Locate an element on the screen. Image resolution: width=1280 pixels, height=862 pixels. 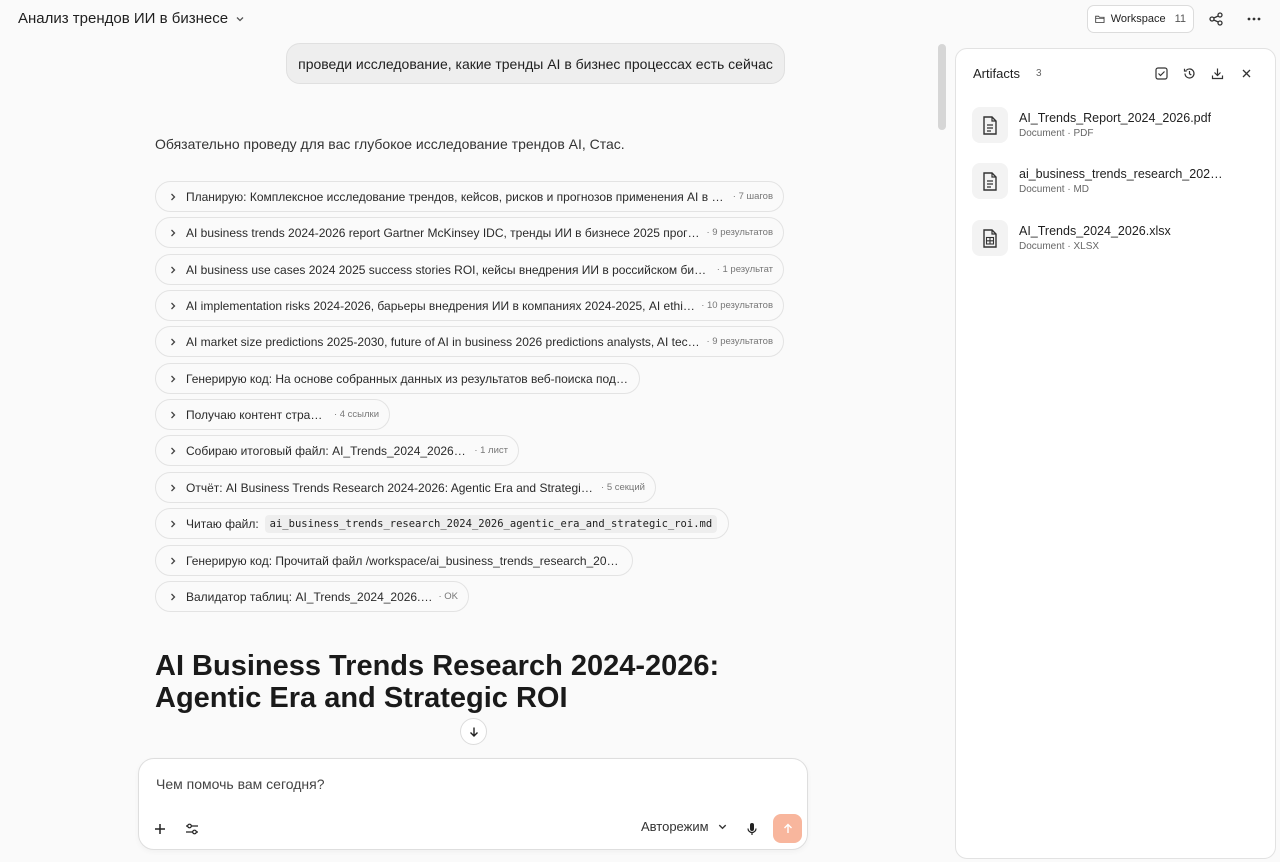
file-name: AI_Trends_2024_2026.xlsx is located at coordinates (1095, 231).